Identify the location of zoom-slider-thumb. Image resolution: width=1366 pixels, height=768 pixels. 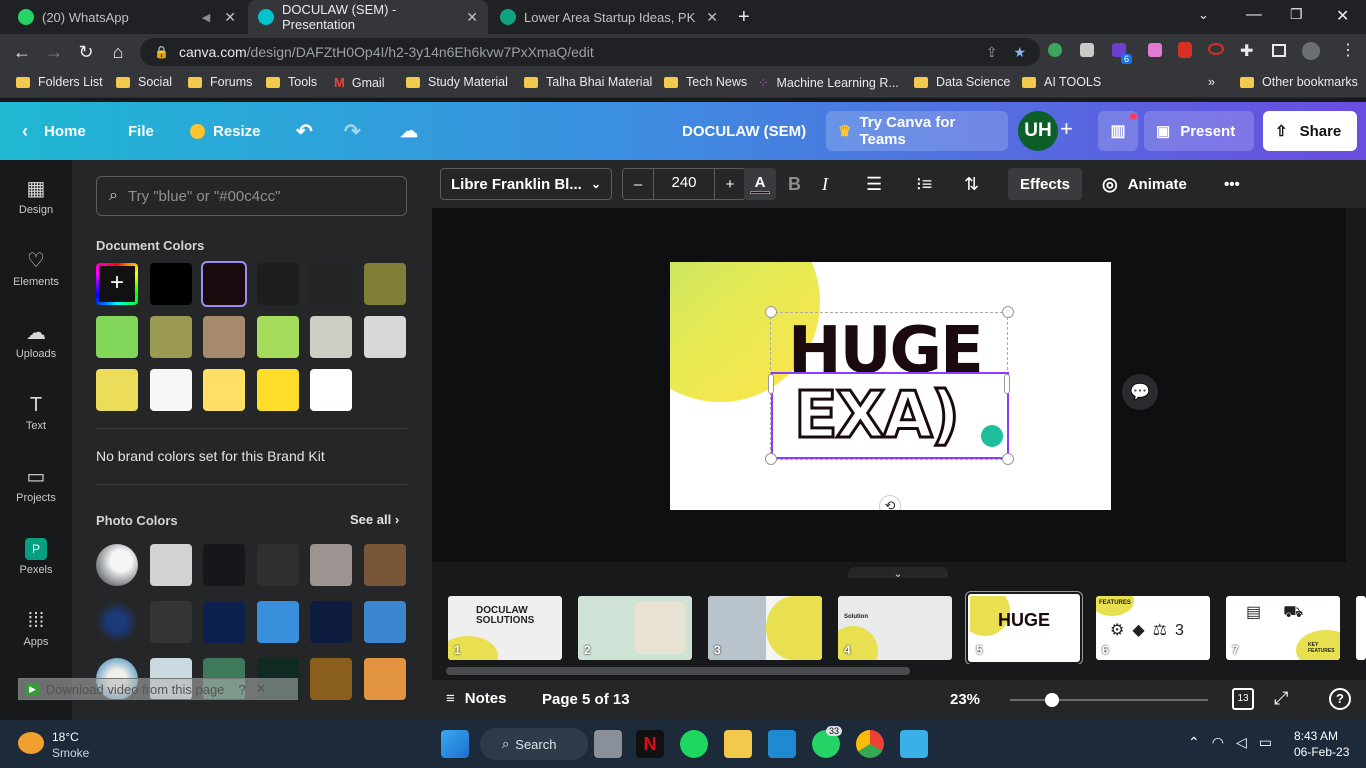
(1051, 700).